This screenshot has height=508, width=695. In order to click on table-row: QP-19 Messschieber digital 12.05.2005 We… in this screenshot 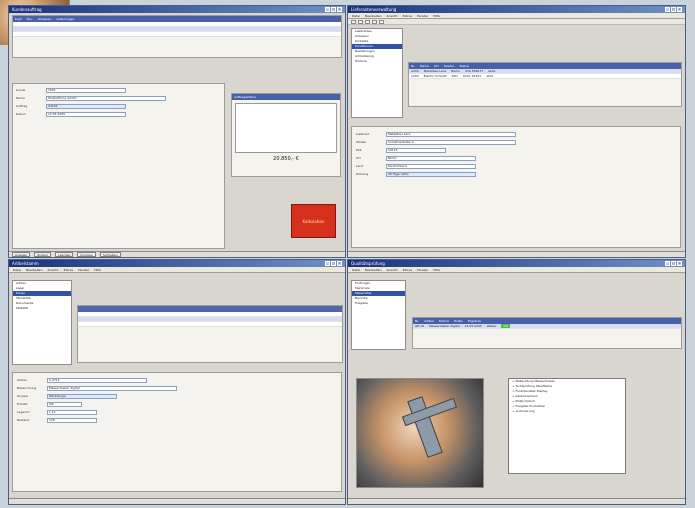, I will do `click(547, 326)`.